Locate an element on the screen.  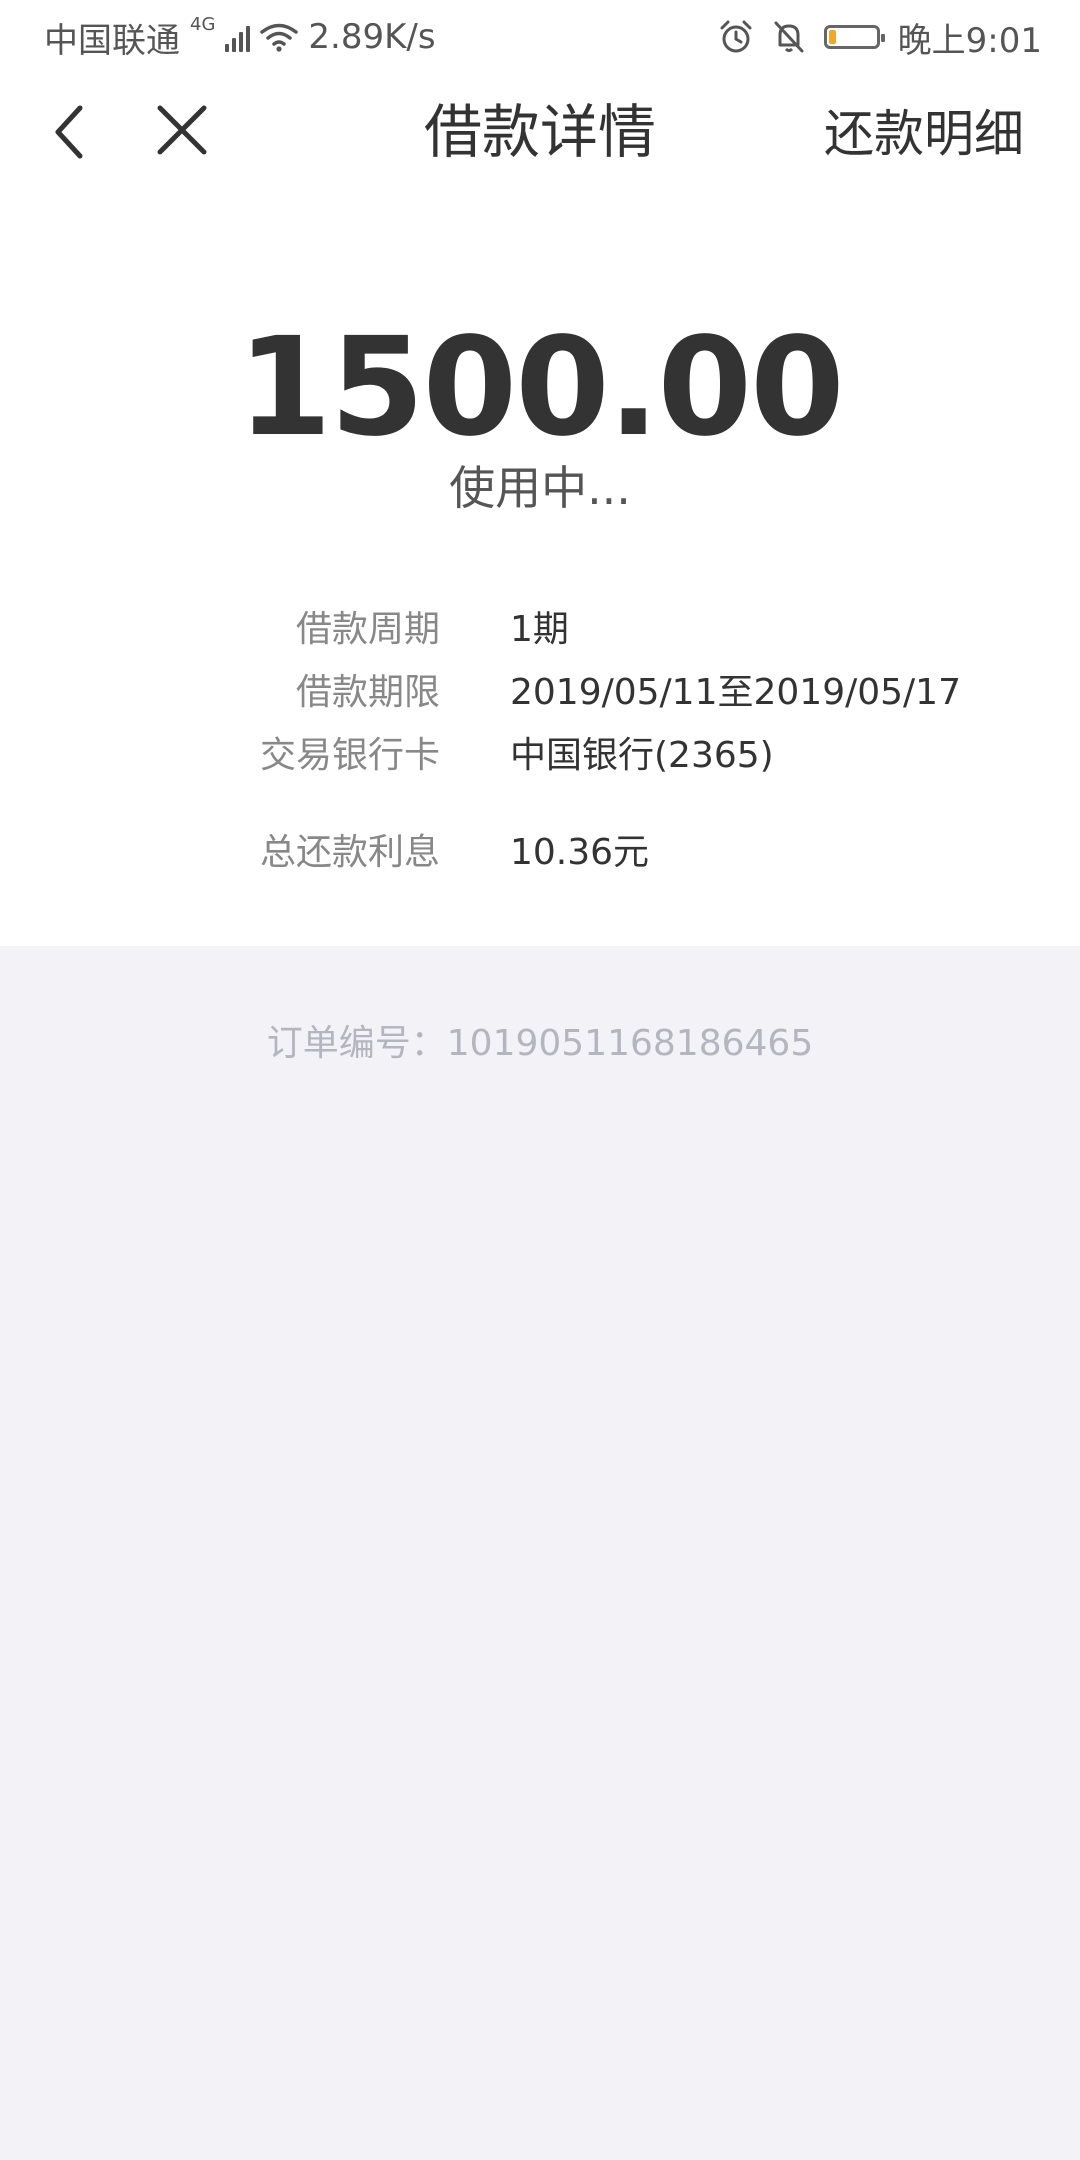
wifi-icon is located at coordinates (279, 37).